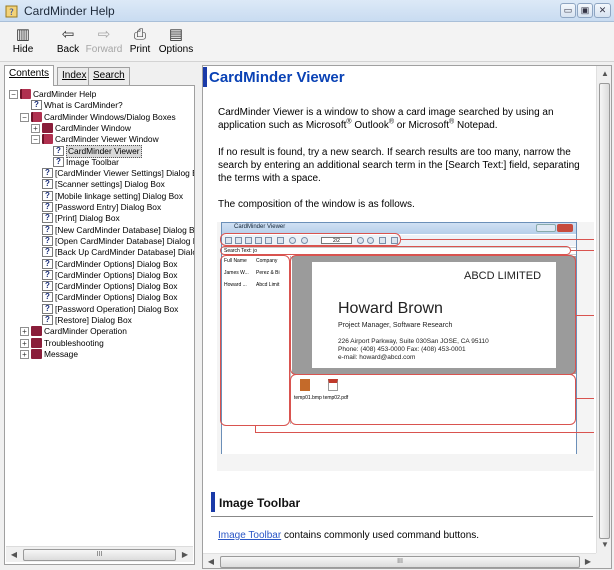 Image resolution: width=614 pixels, height=570 pixels. I want to click on vertical-scrollbar: ▲ ▼, so click(603, 309).